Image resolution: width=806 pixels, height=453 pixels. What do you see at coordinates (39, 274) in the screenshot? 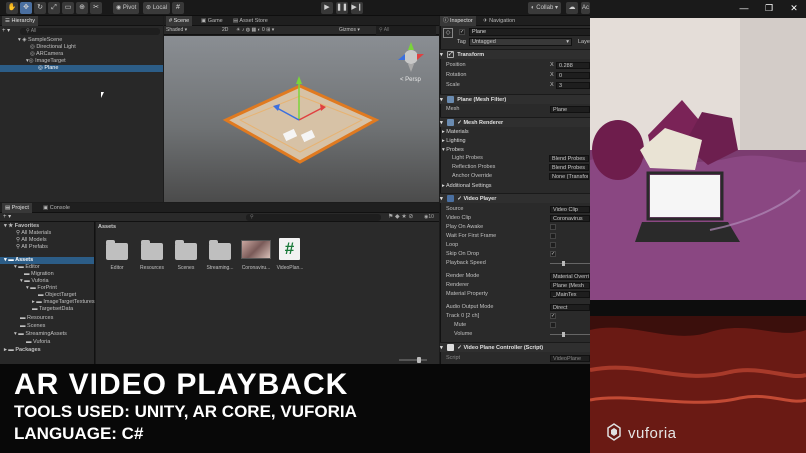
I see `folder-migration: ▬ Migration` at bounding box center [39, 274].